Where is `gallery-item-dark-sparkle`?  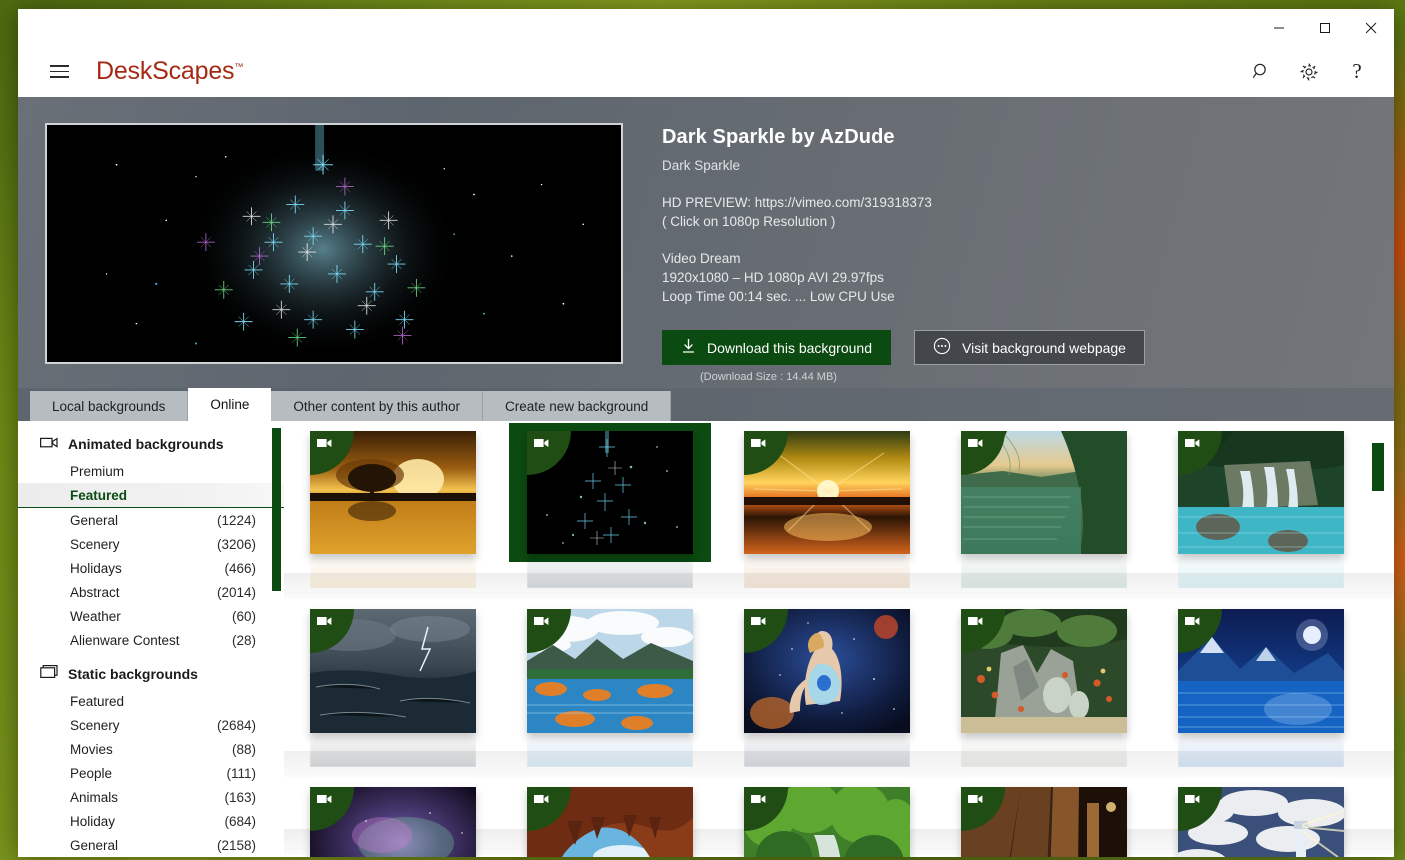
gallery-item-dark-sparkle is located at coordinates (609, 510).